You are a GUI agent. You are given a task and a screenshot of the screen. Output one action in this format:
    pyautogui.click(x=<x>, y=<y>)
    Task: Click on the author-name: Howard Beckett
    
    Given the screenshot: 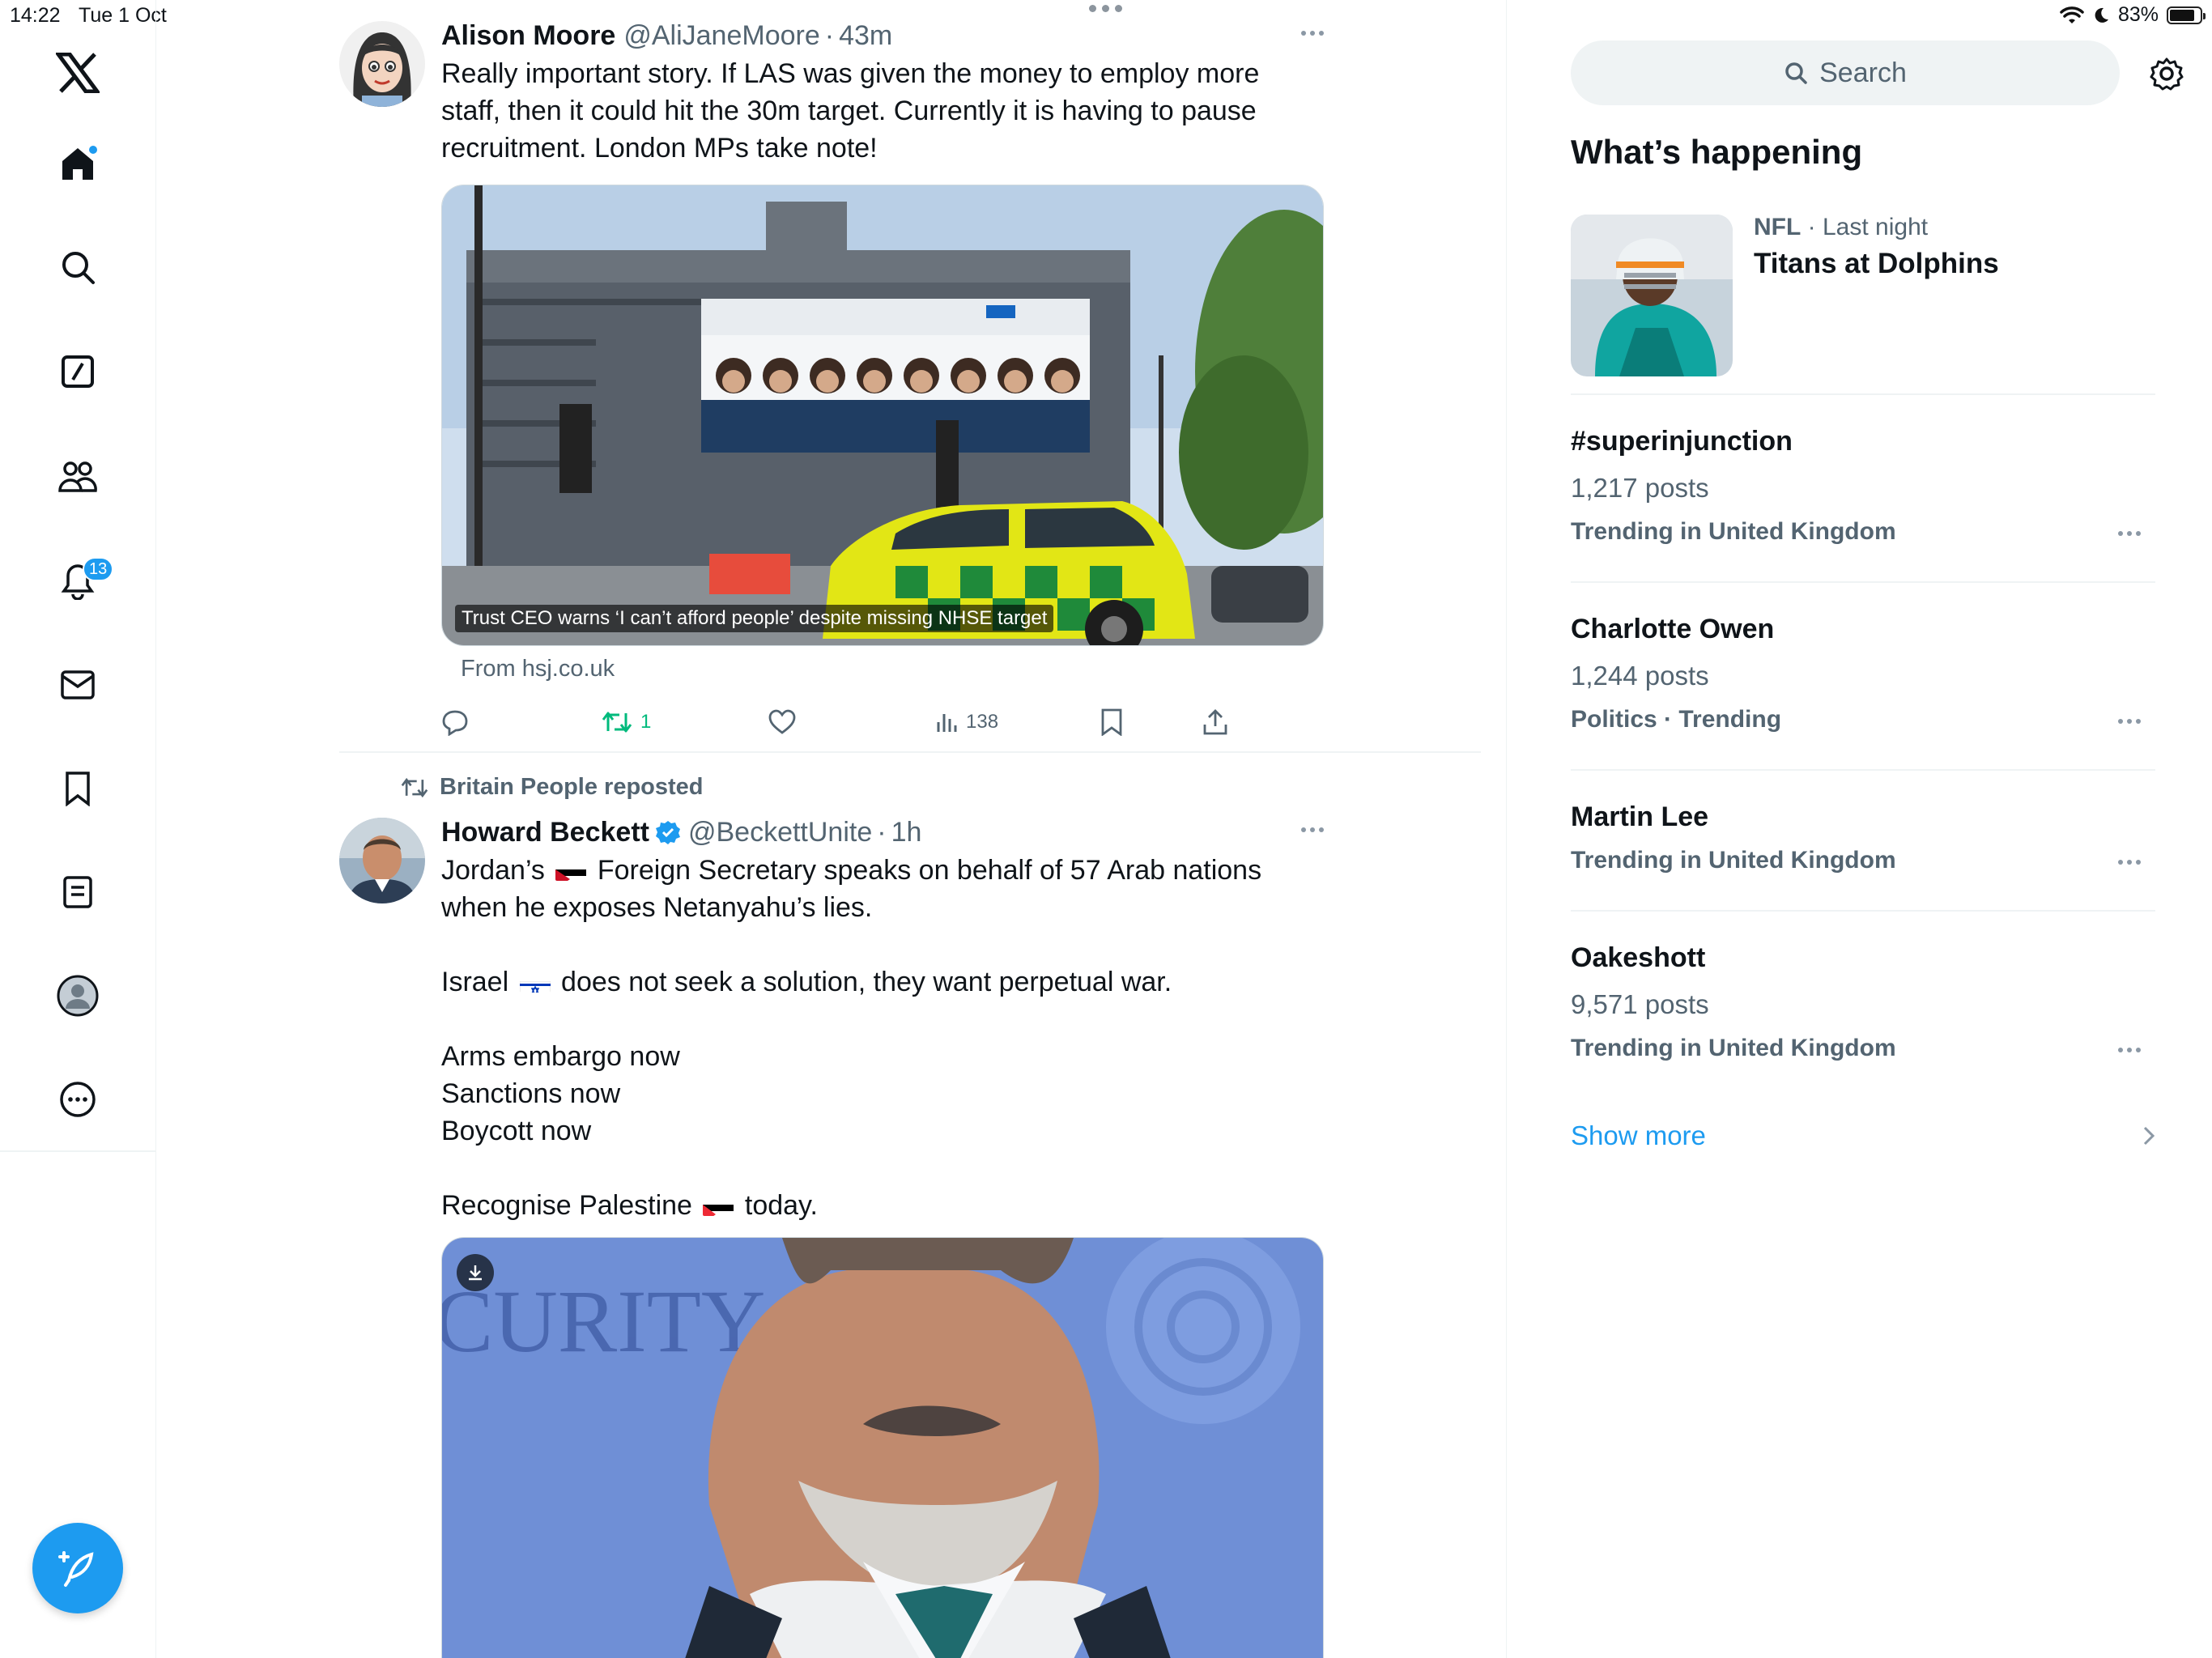 What is the action you would take?
    pyautogui.click(x=545, y=832)
    